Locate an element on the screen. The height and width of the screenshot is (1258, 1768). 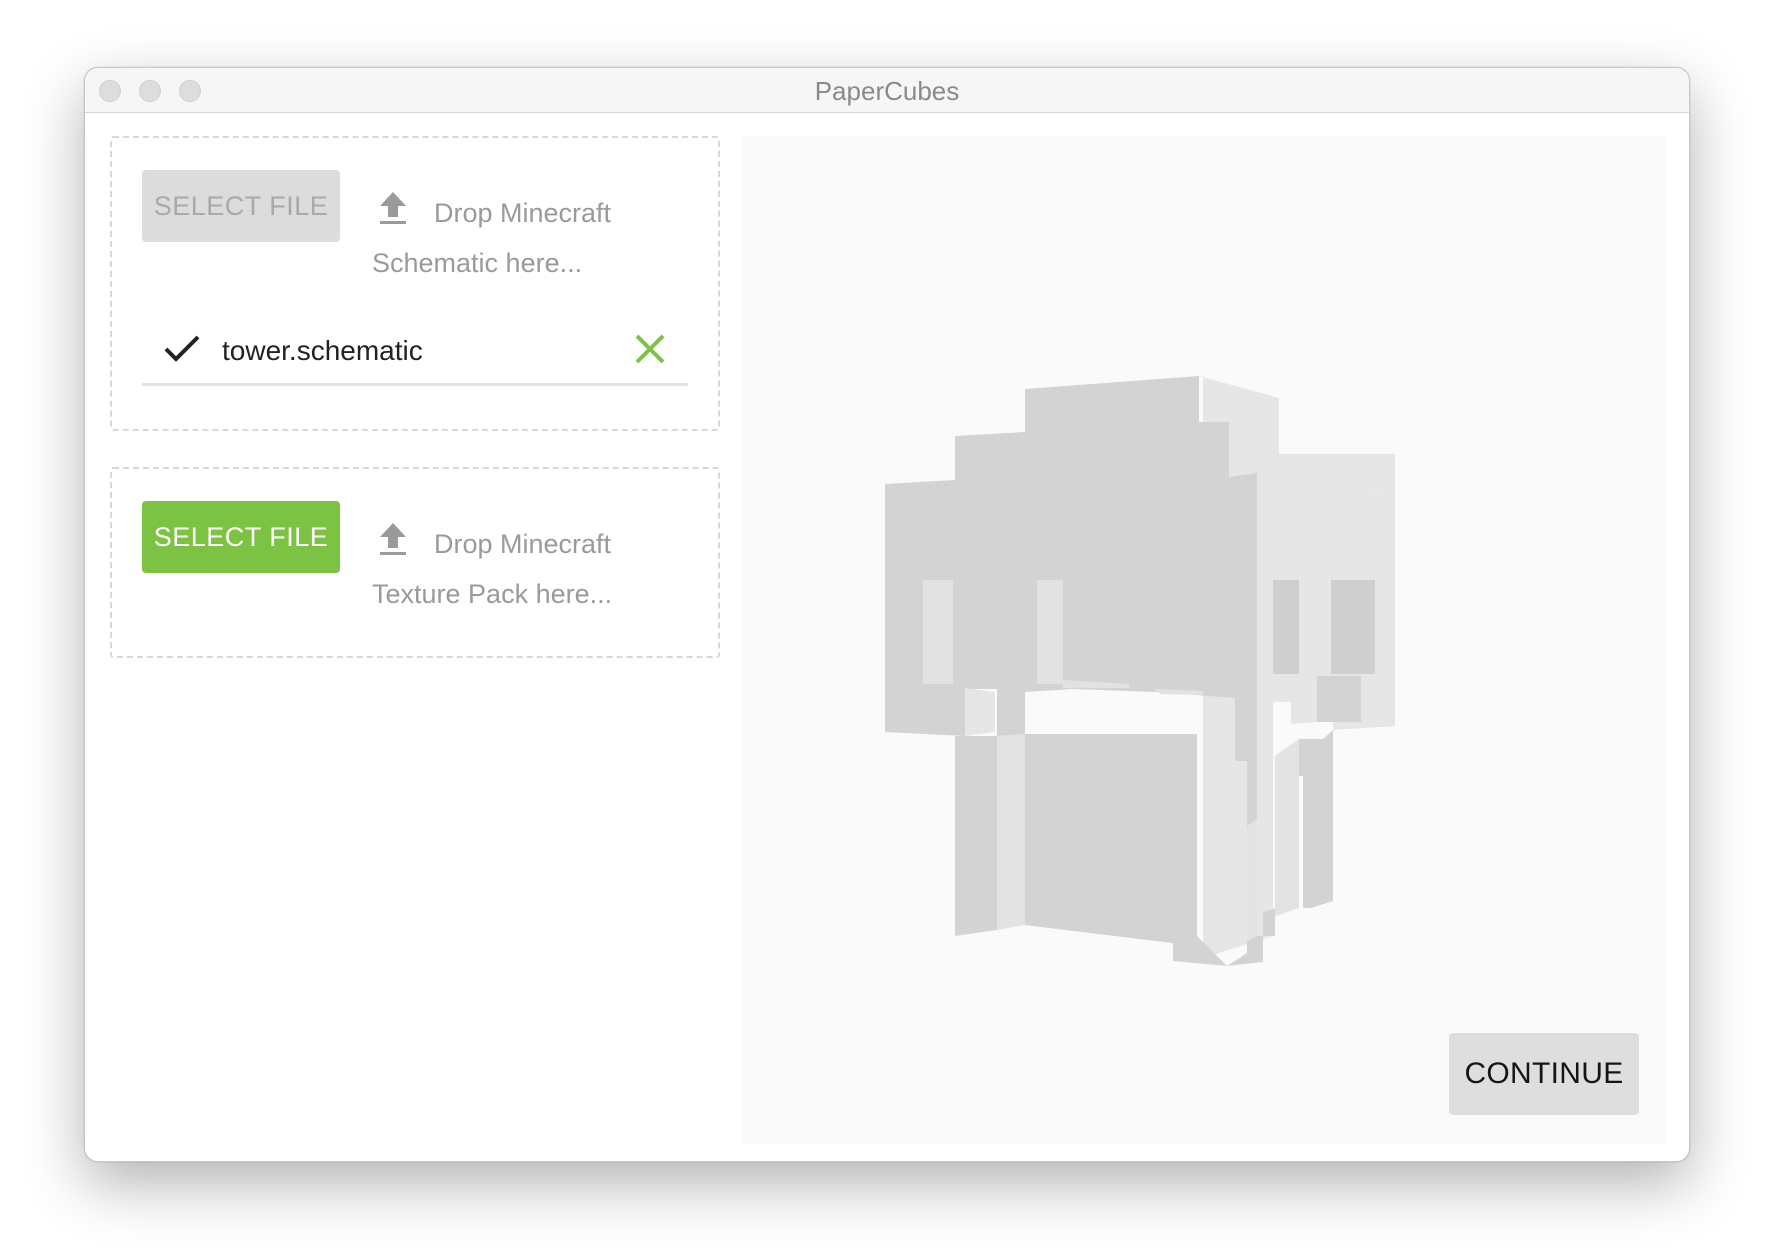
title-bar: PaperCubes is located at coordinates (887, 90).